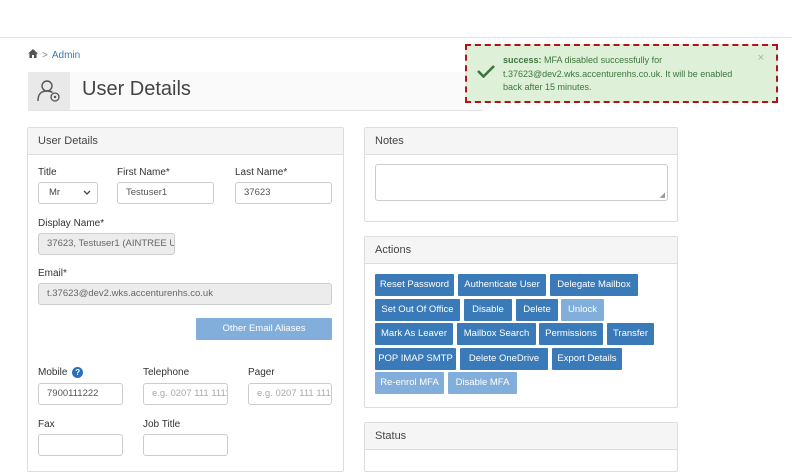  Describe the element at coordinates (165, 193) in the screenshot. I see `first-name-input: Testuser1` at that location.